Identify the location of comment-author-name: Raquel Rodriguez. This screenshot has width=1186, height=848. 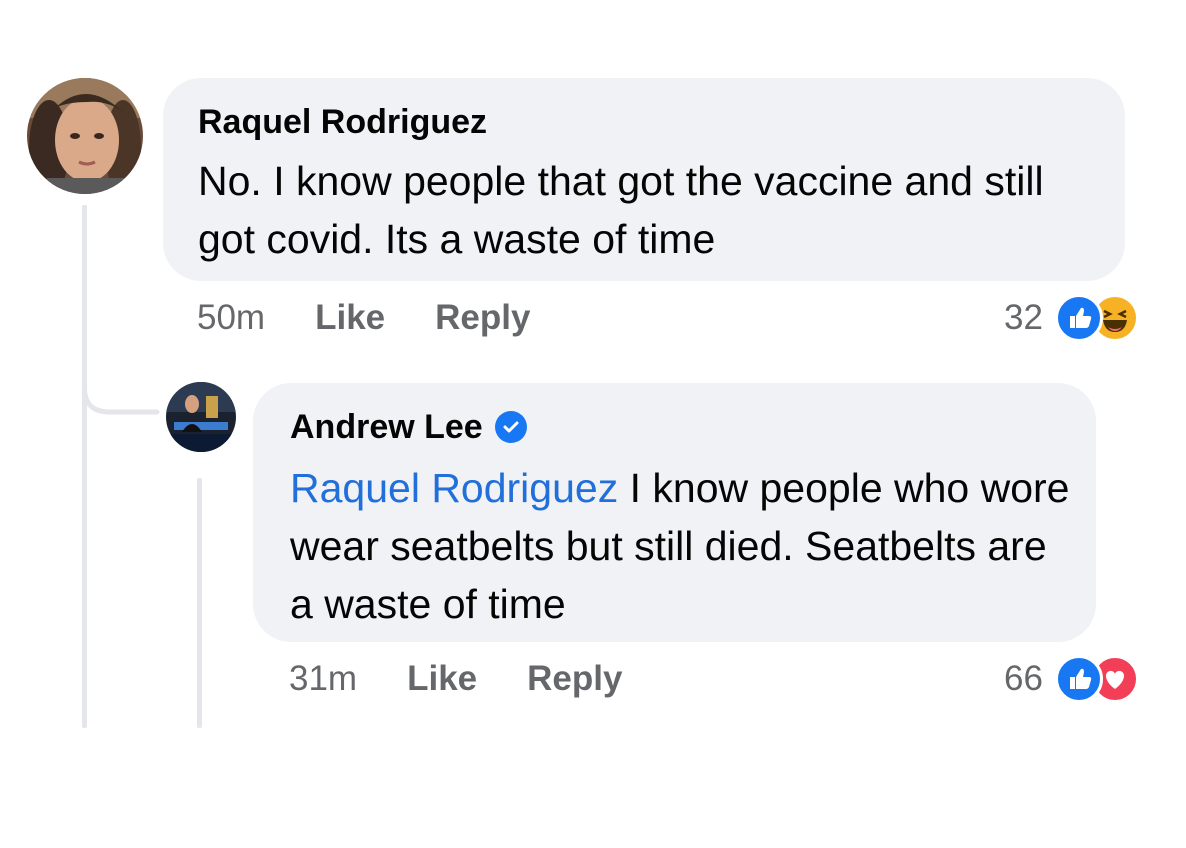
(661, 122).